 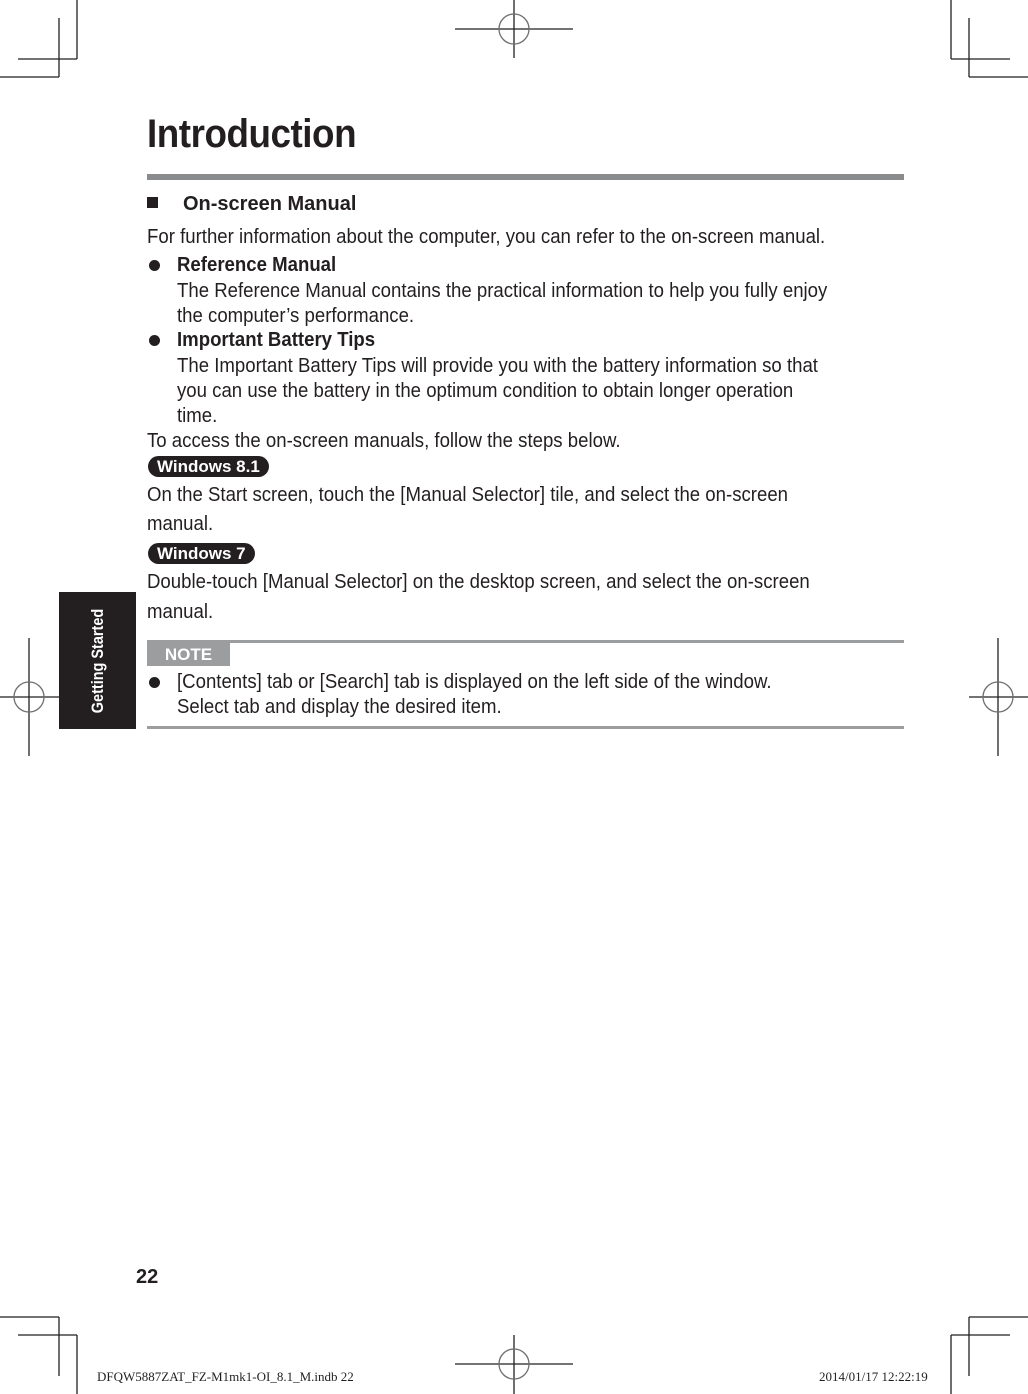 I want to click on footer-file-name: DFQW5887ZAT_FZ-M1mk1-OI_8.1_M.indb 22, so click(x=225, y=1376).